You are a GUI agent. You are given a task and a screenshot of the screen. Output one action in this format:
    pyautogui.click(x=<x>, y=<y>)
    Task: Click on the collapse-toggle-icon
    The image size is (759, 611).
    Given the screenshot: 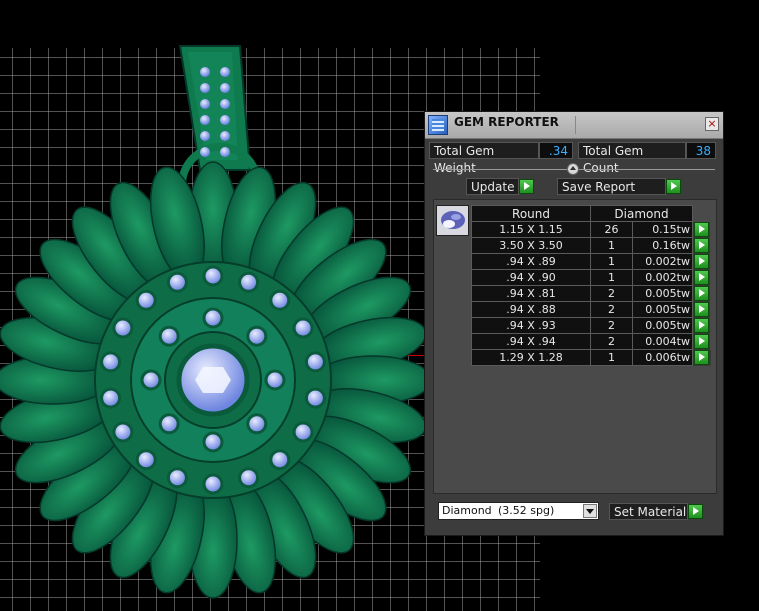 What is the action you would take?
    pyautogui.click(x=573, y=169)
    